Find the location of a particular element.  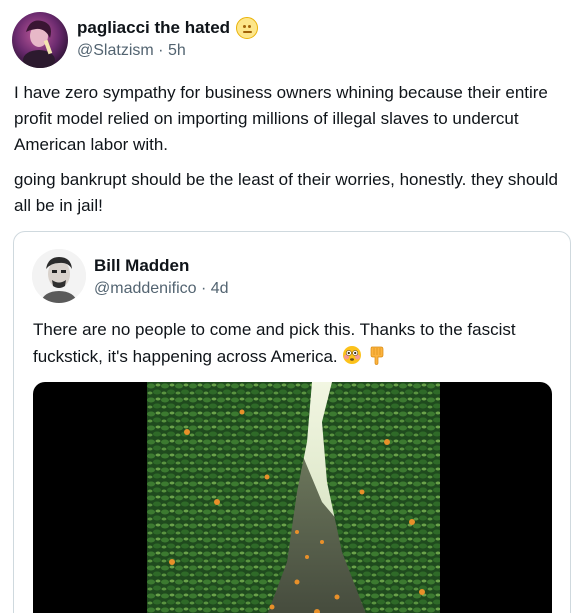

post-time: 5h is located at coordinates (177, 50).